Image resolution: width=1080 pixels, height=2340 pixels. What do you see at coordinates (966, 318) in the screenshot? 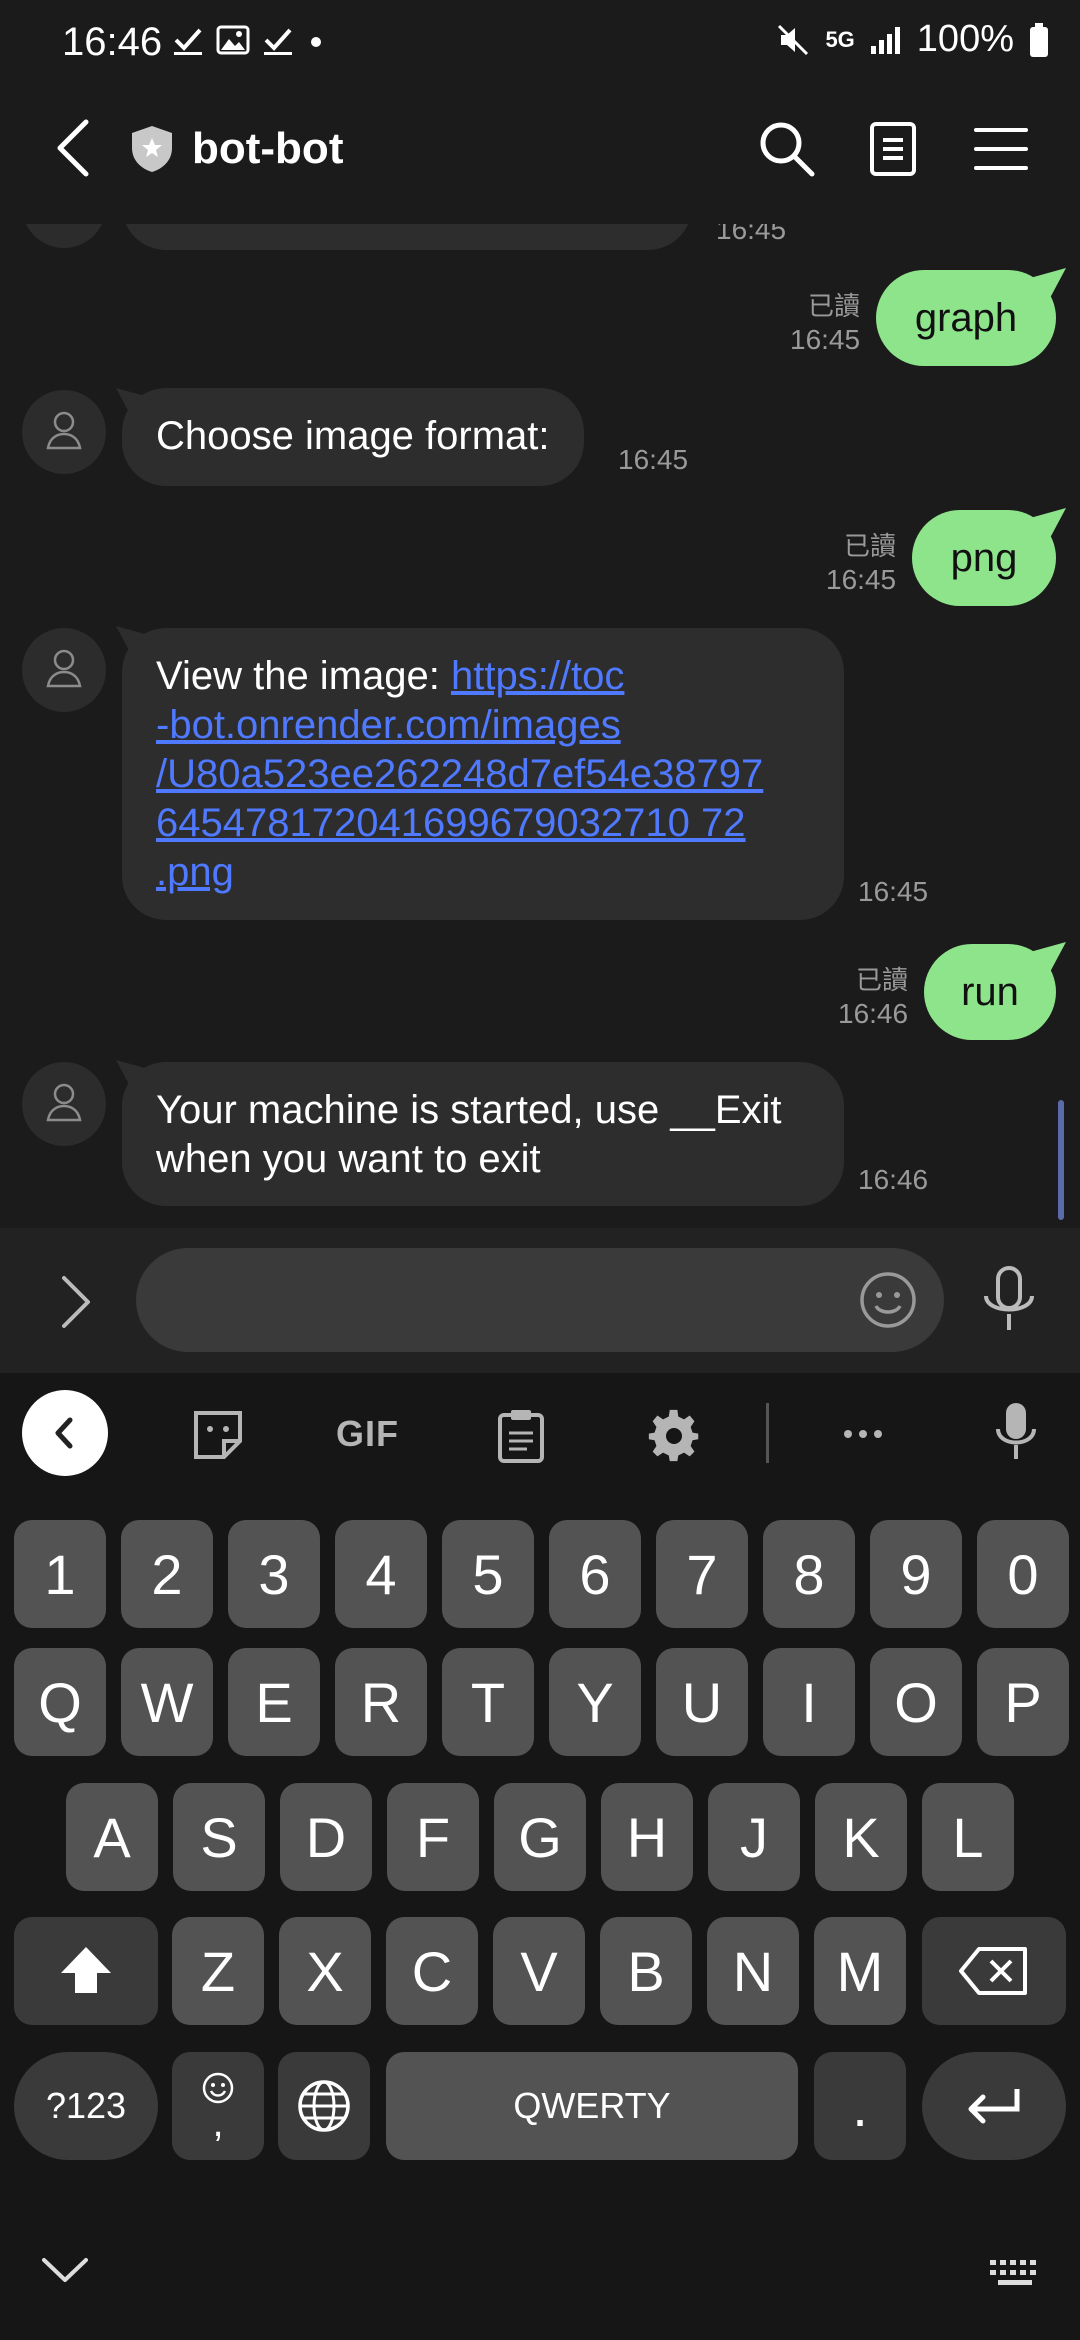
I see `message-bubble-outgoing: graph` at bounding box center [966, 318].